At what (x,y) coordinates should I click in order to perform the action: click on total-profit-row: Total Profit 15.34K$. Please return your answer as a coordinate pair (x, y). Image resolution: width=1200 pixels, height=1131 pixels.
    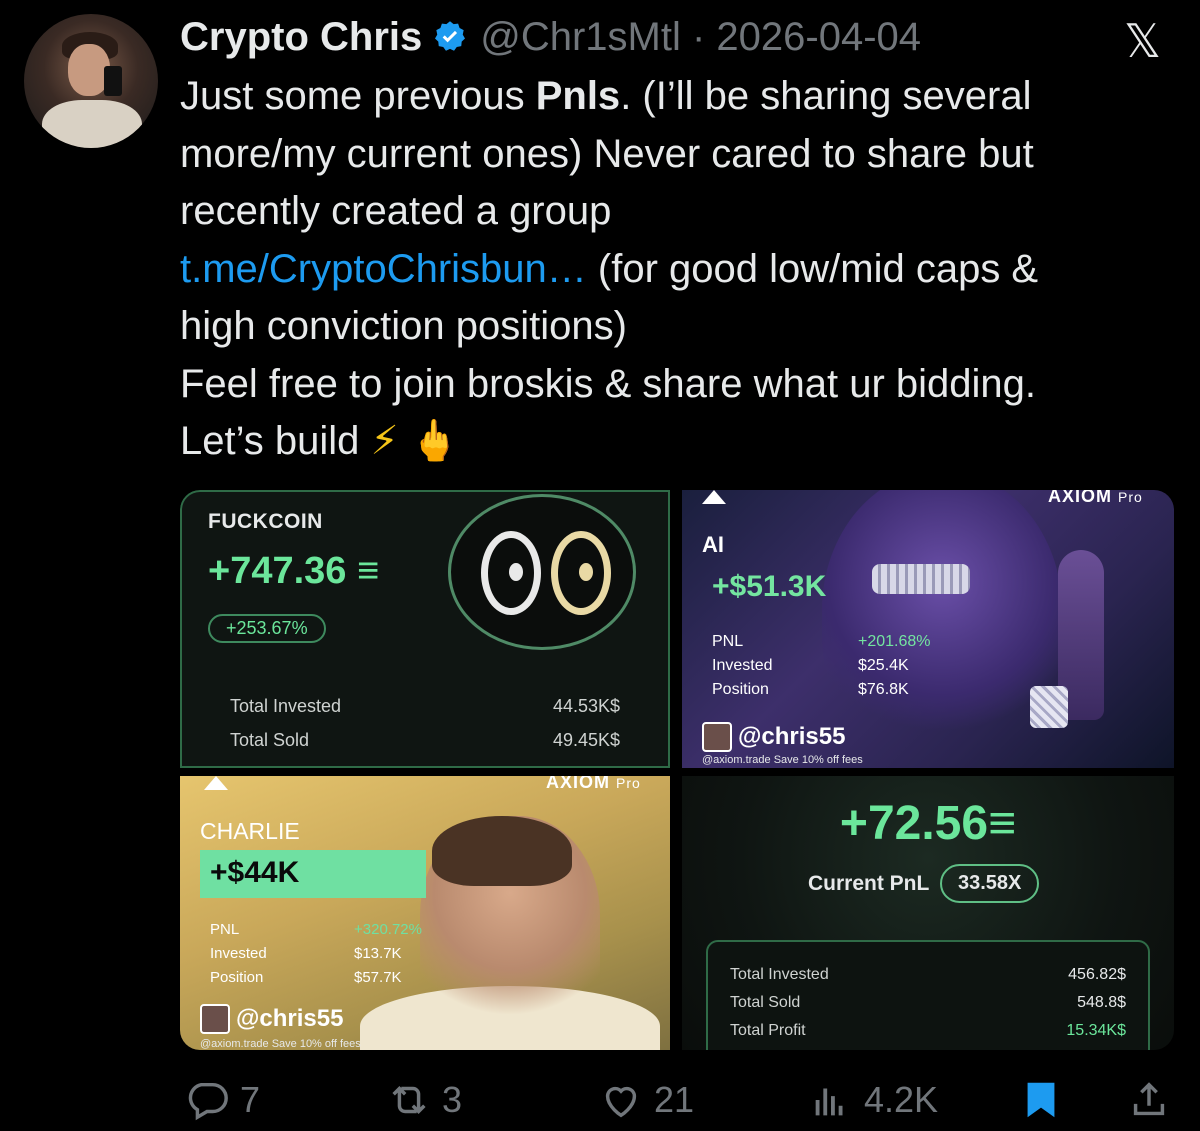
    Looking at the image, I should click on (928, 1030).